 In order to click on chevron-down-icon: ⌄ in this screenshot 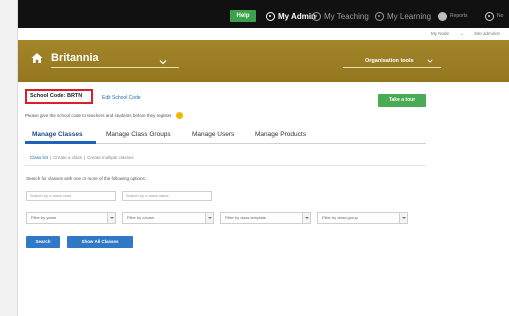, I will do `click(462, 33)`.